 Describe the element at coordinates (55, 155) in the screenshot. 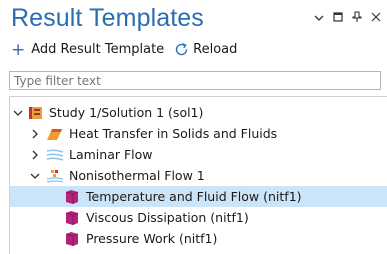

I see `laminar-flow-icon` at that location.